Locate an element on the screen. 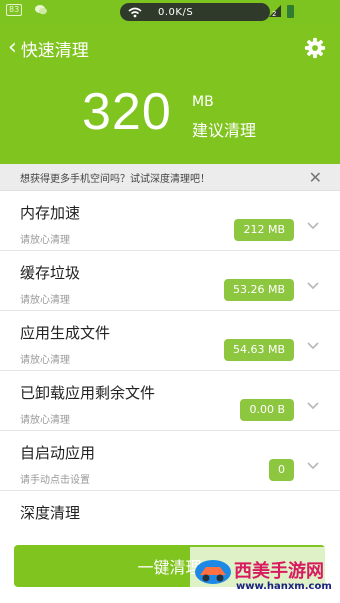 The image size is (340, 603). svg-text: 2 is located at coordinates (274, 14).